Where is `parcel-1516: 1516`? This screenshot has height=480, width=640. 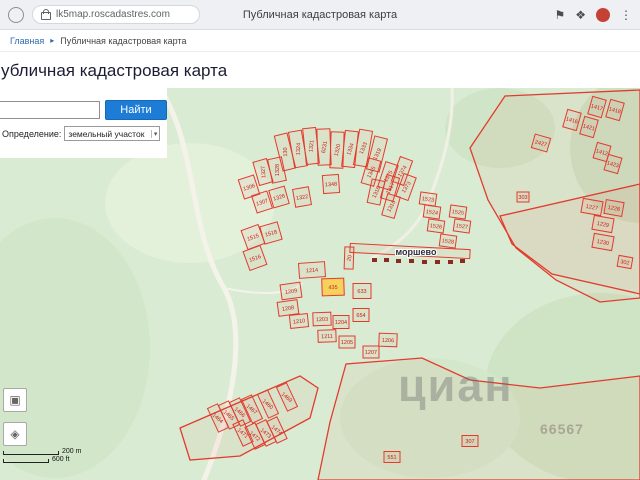 parcel-1516: 1516 is located at coordinates (255, 258).